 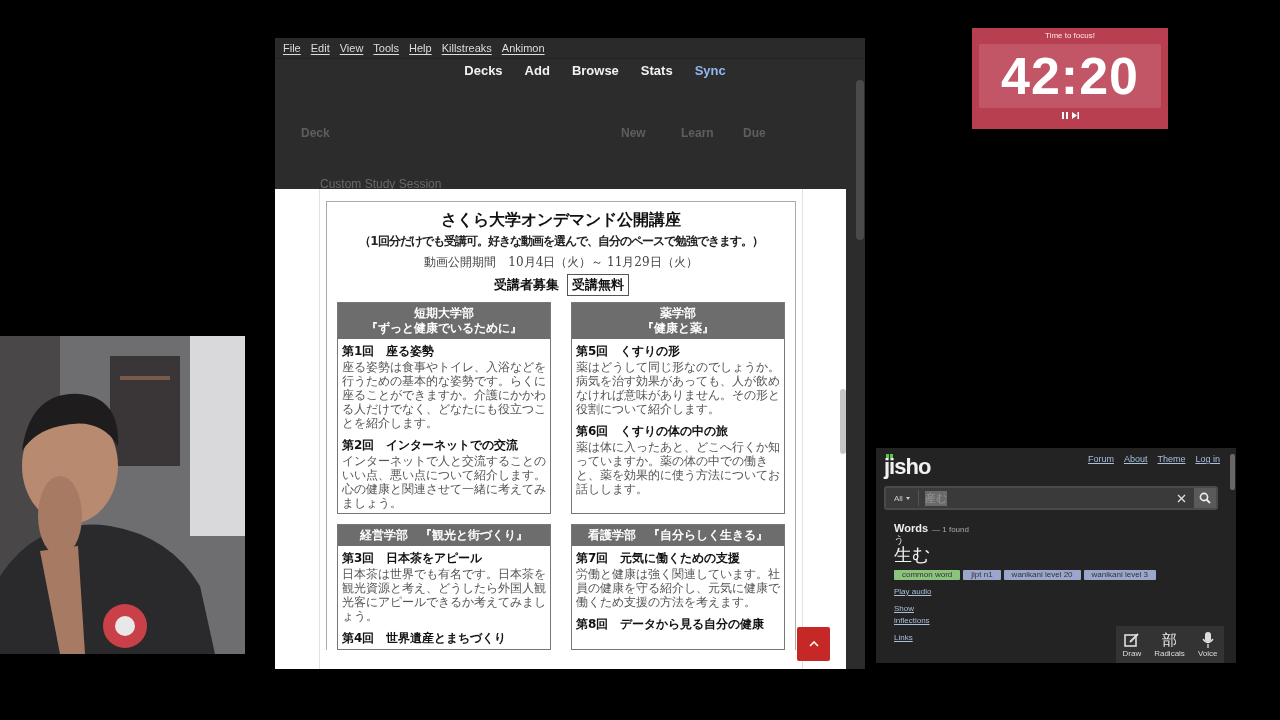 What do you see at coordinates (526, 285) in the screenshot?
I see `flyer-heading: 受講者募集` at bounding box center [526, 285].